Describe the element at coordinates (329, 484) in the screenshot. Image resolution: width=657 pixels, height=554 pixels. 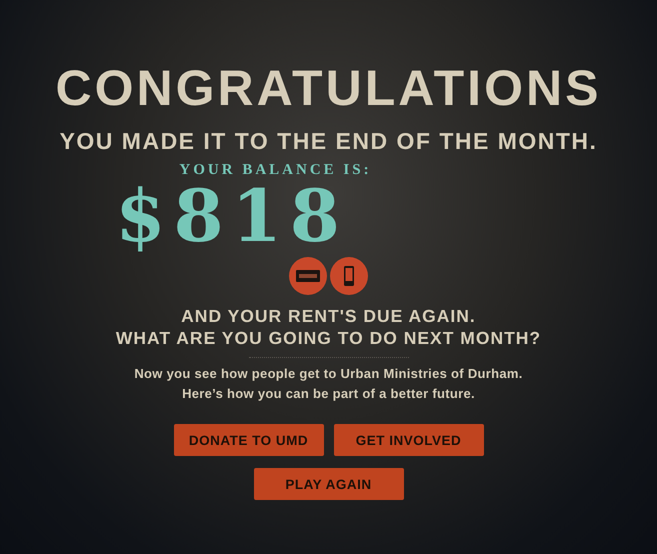
I see `action-button: PLAY AGAIN` at that location.